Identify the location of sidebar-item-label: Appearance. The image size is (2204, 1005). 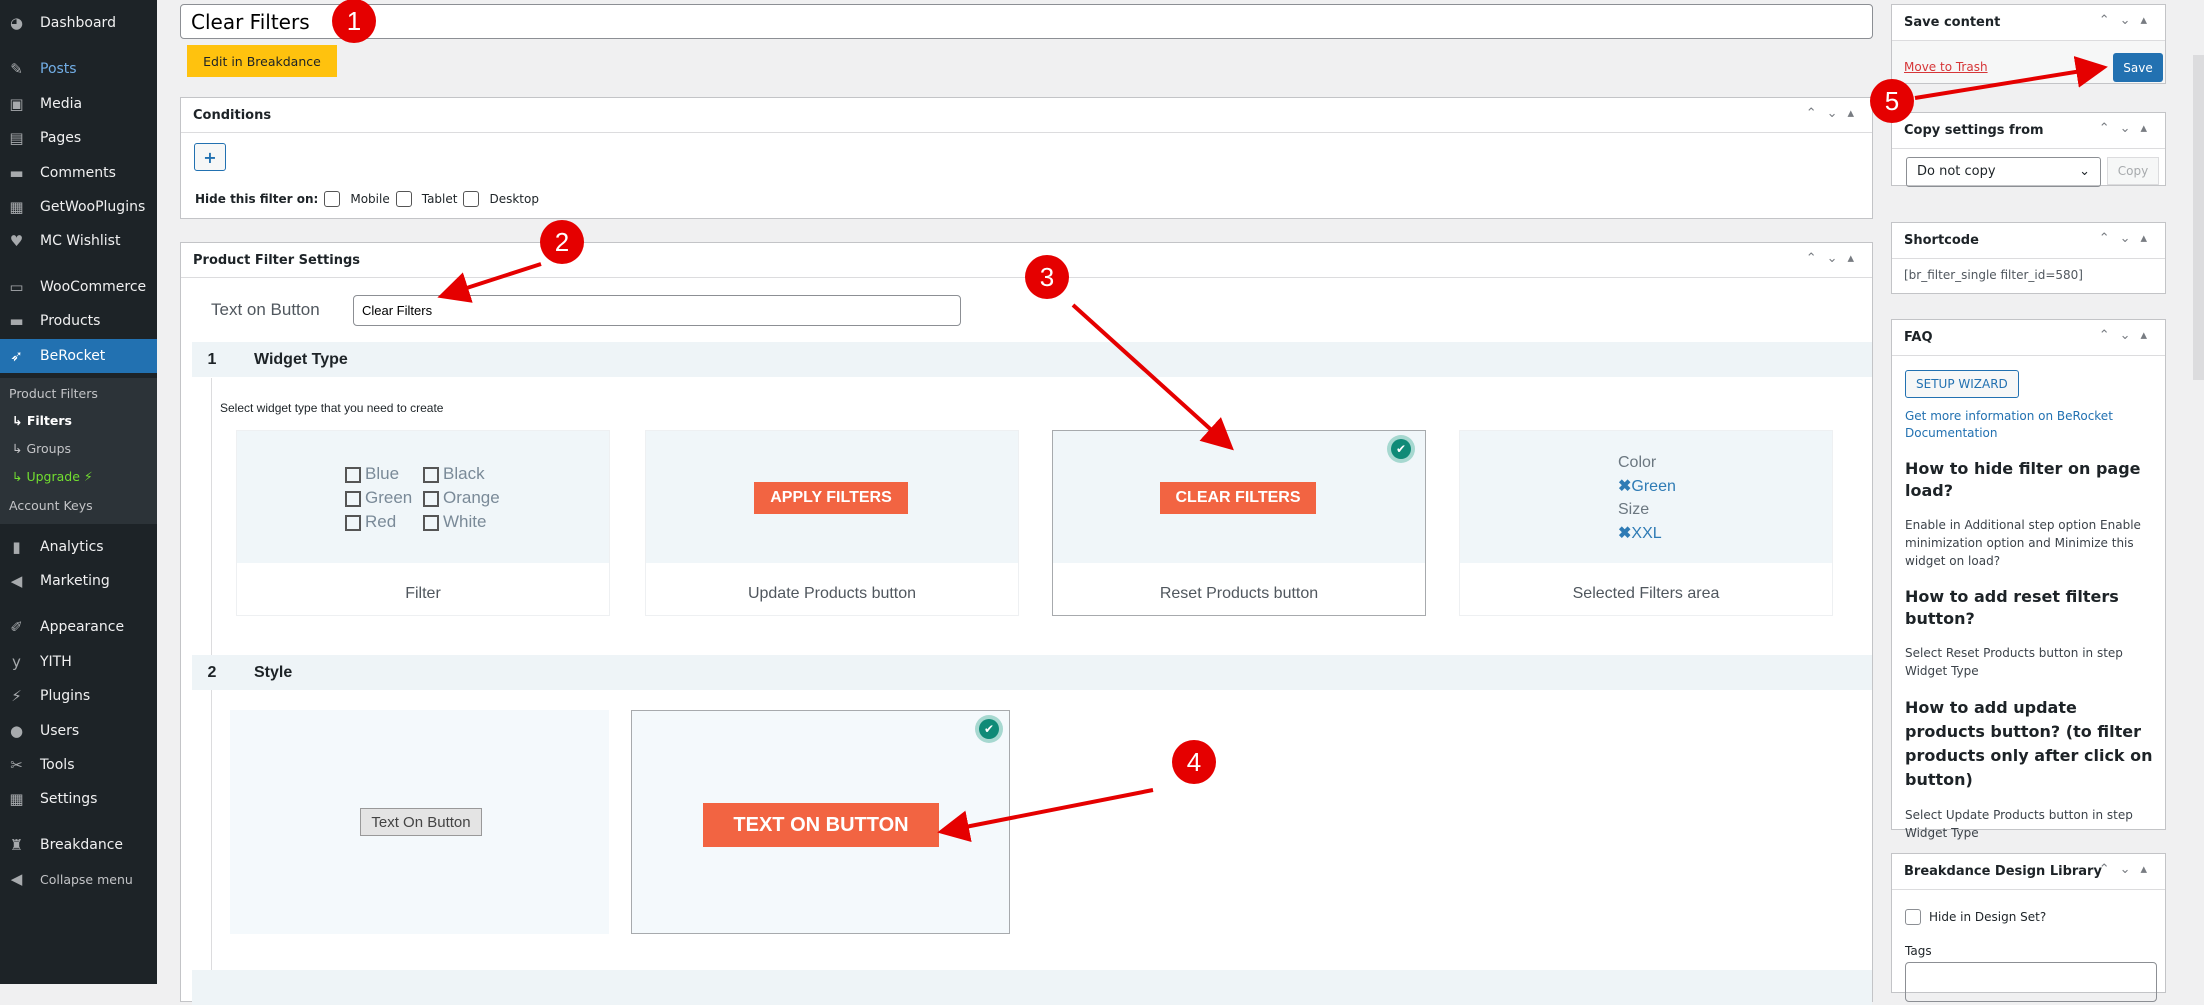
(82, 627).